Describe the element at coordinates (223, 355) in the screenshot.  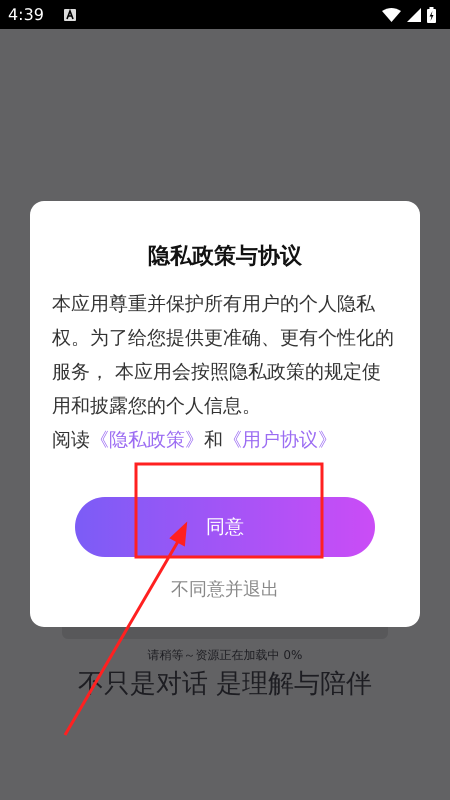
I see `policy-text: 本应用尊重并保护所有用户的个人隐私权。为了给您提供更准确、更有个性化的服务， 本应用会按照隐私政策的规定使用和披露您的个人信息。` at that location.